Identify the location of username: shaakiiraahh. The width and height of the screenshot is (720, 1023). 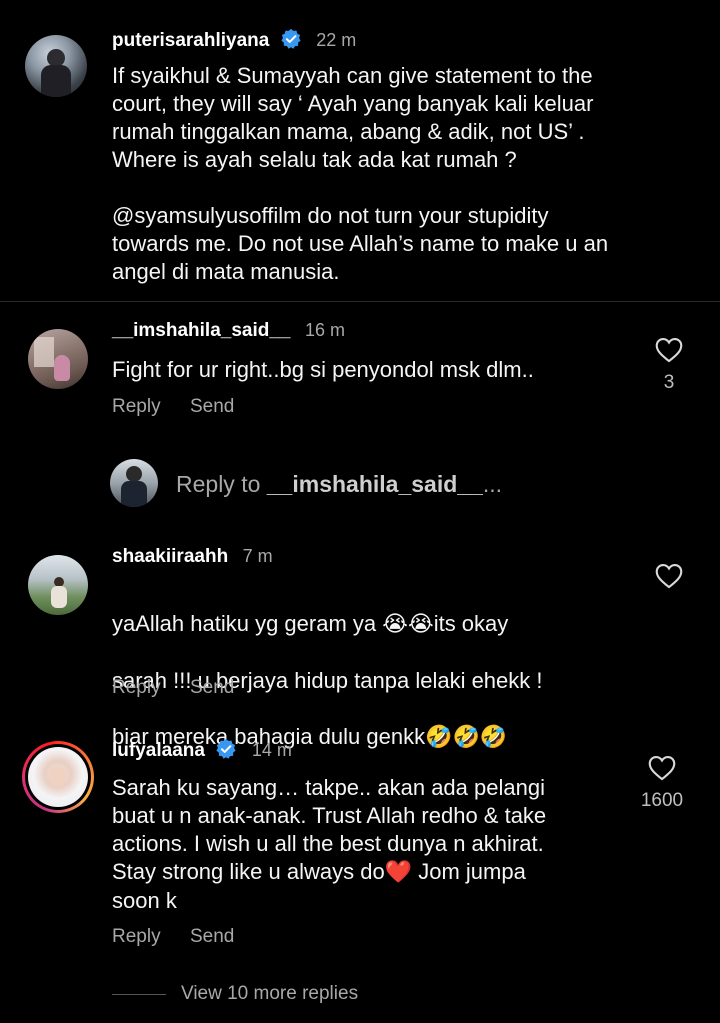
(170, 556).